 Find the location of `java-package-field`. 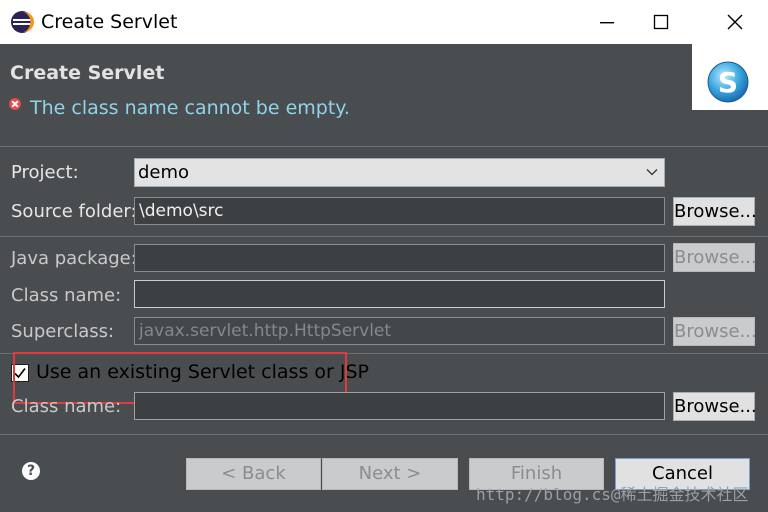

java-package-field is located at coordinates (399, 258).